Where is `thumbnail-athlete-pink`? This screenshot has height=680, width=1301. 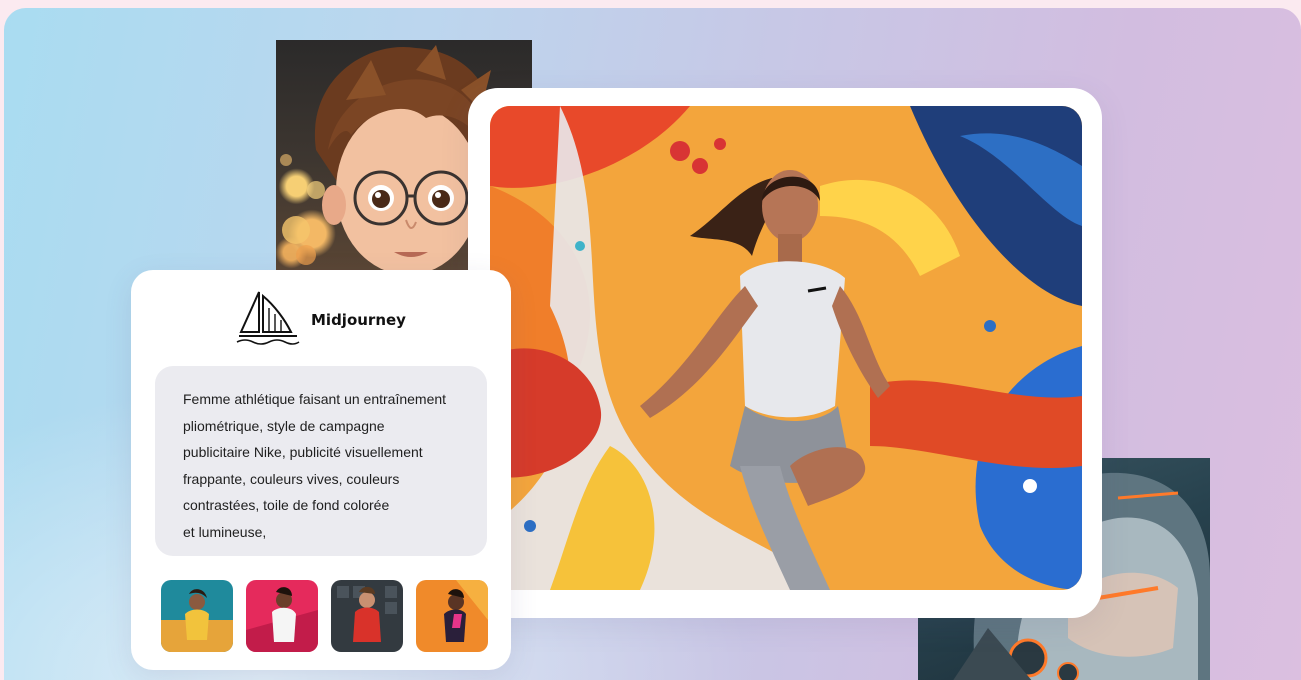 thumbnail-athlete-pink is located at coordinates (282, 616).